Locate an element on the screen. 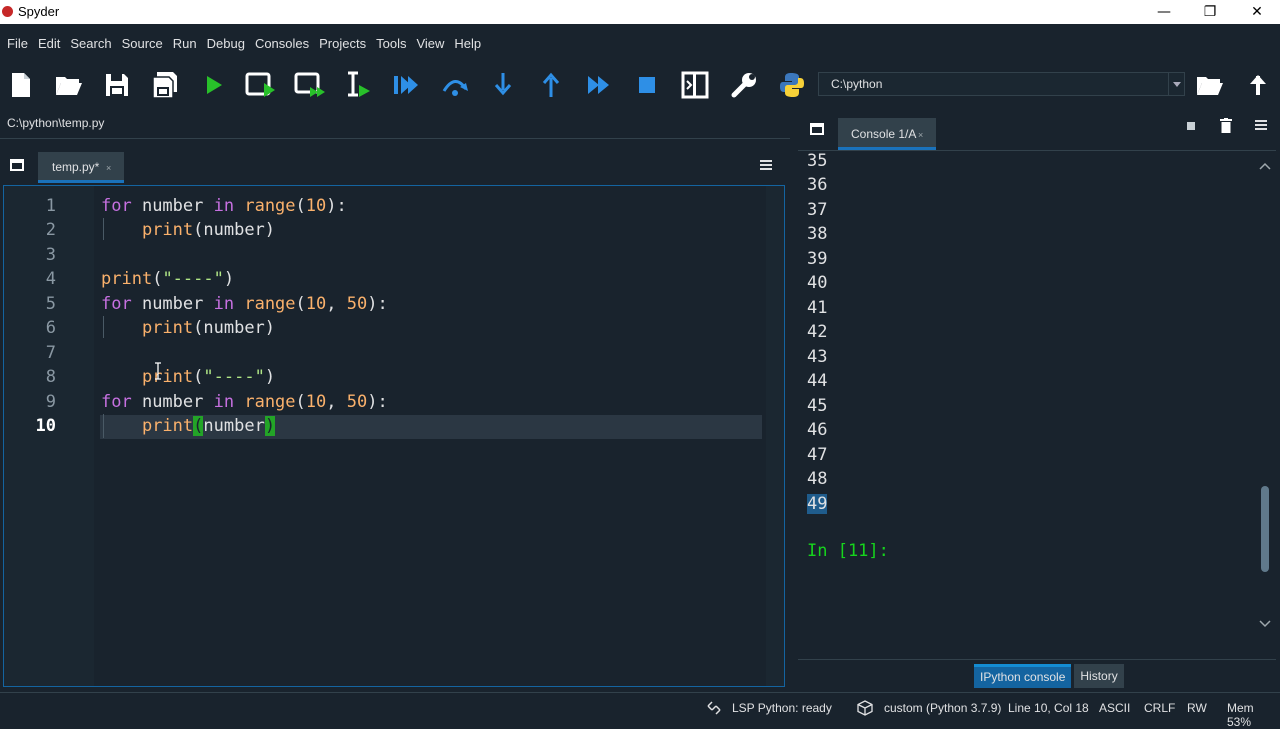  editor-file-path: C:\python\temp.py is located at coordinates (56, 123).